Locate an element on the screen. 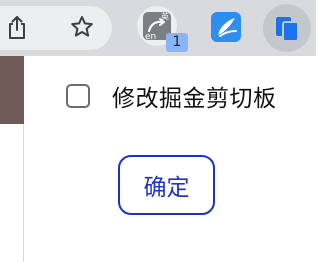 The height and width of the screenshot is (262, 320). page-background-strip is located at coordinates (12, 90).